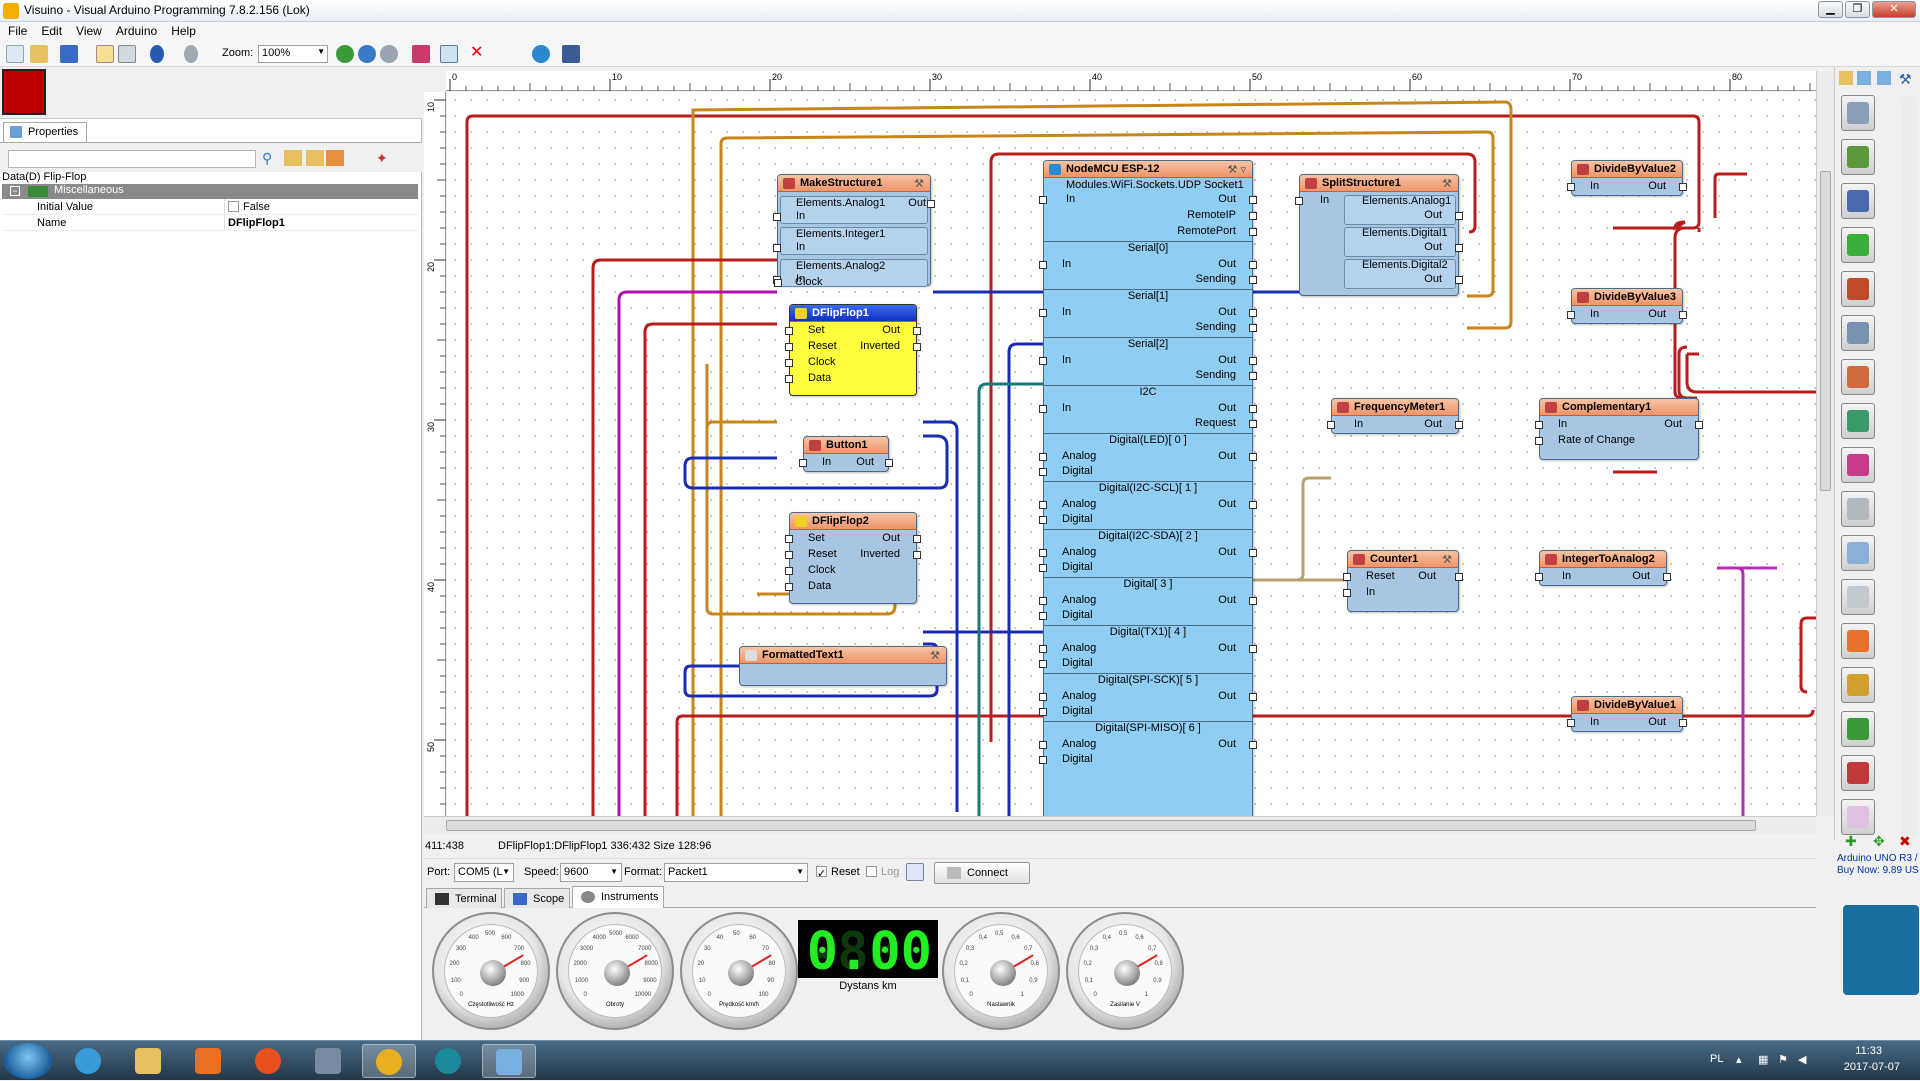  What do you see at coordinates (1627, 705) in the screenshot?
I see `component-header: DivideByValue1` at bounding box center [1627, 705].